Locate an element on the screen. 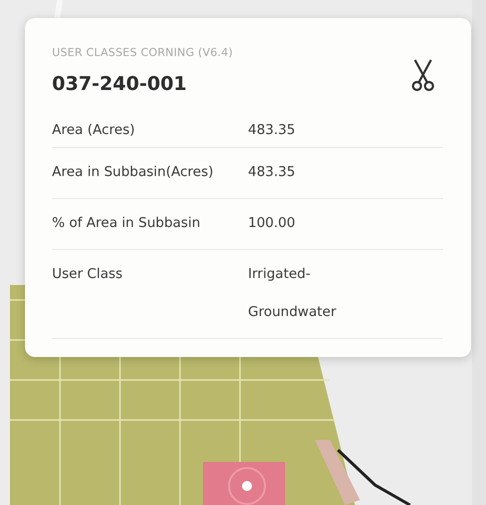 This screenshot has height=505, width=486. parcel-id: 037-240-001 is located at coordinates (120, 84).